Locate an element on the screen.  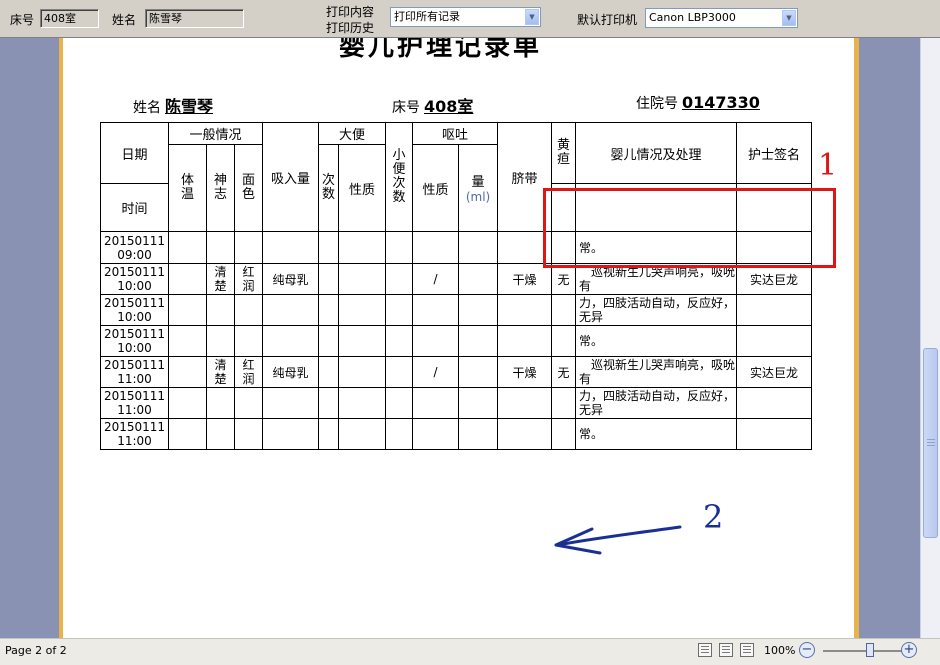
bed-field: 408室 is located at coordinates (69, 18).